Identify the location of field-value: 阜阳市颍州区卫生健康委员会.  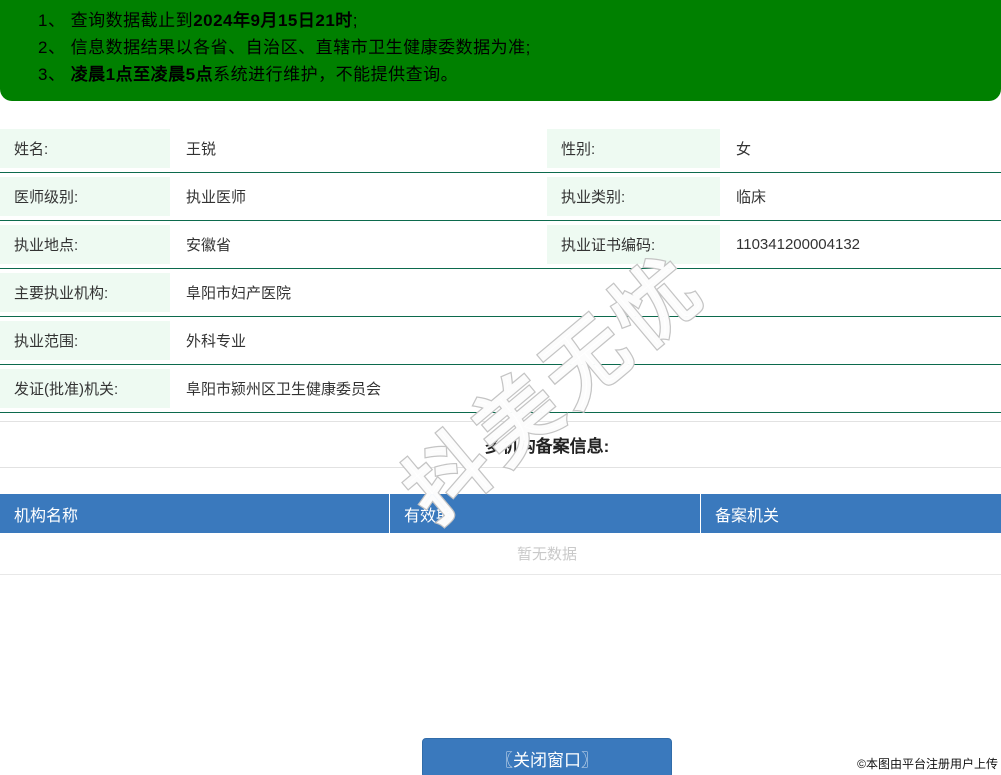
(284, 389).